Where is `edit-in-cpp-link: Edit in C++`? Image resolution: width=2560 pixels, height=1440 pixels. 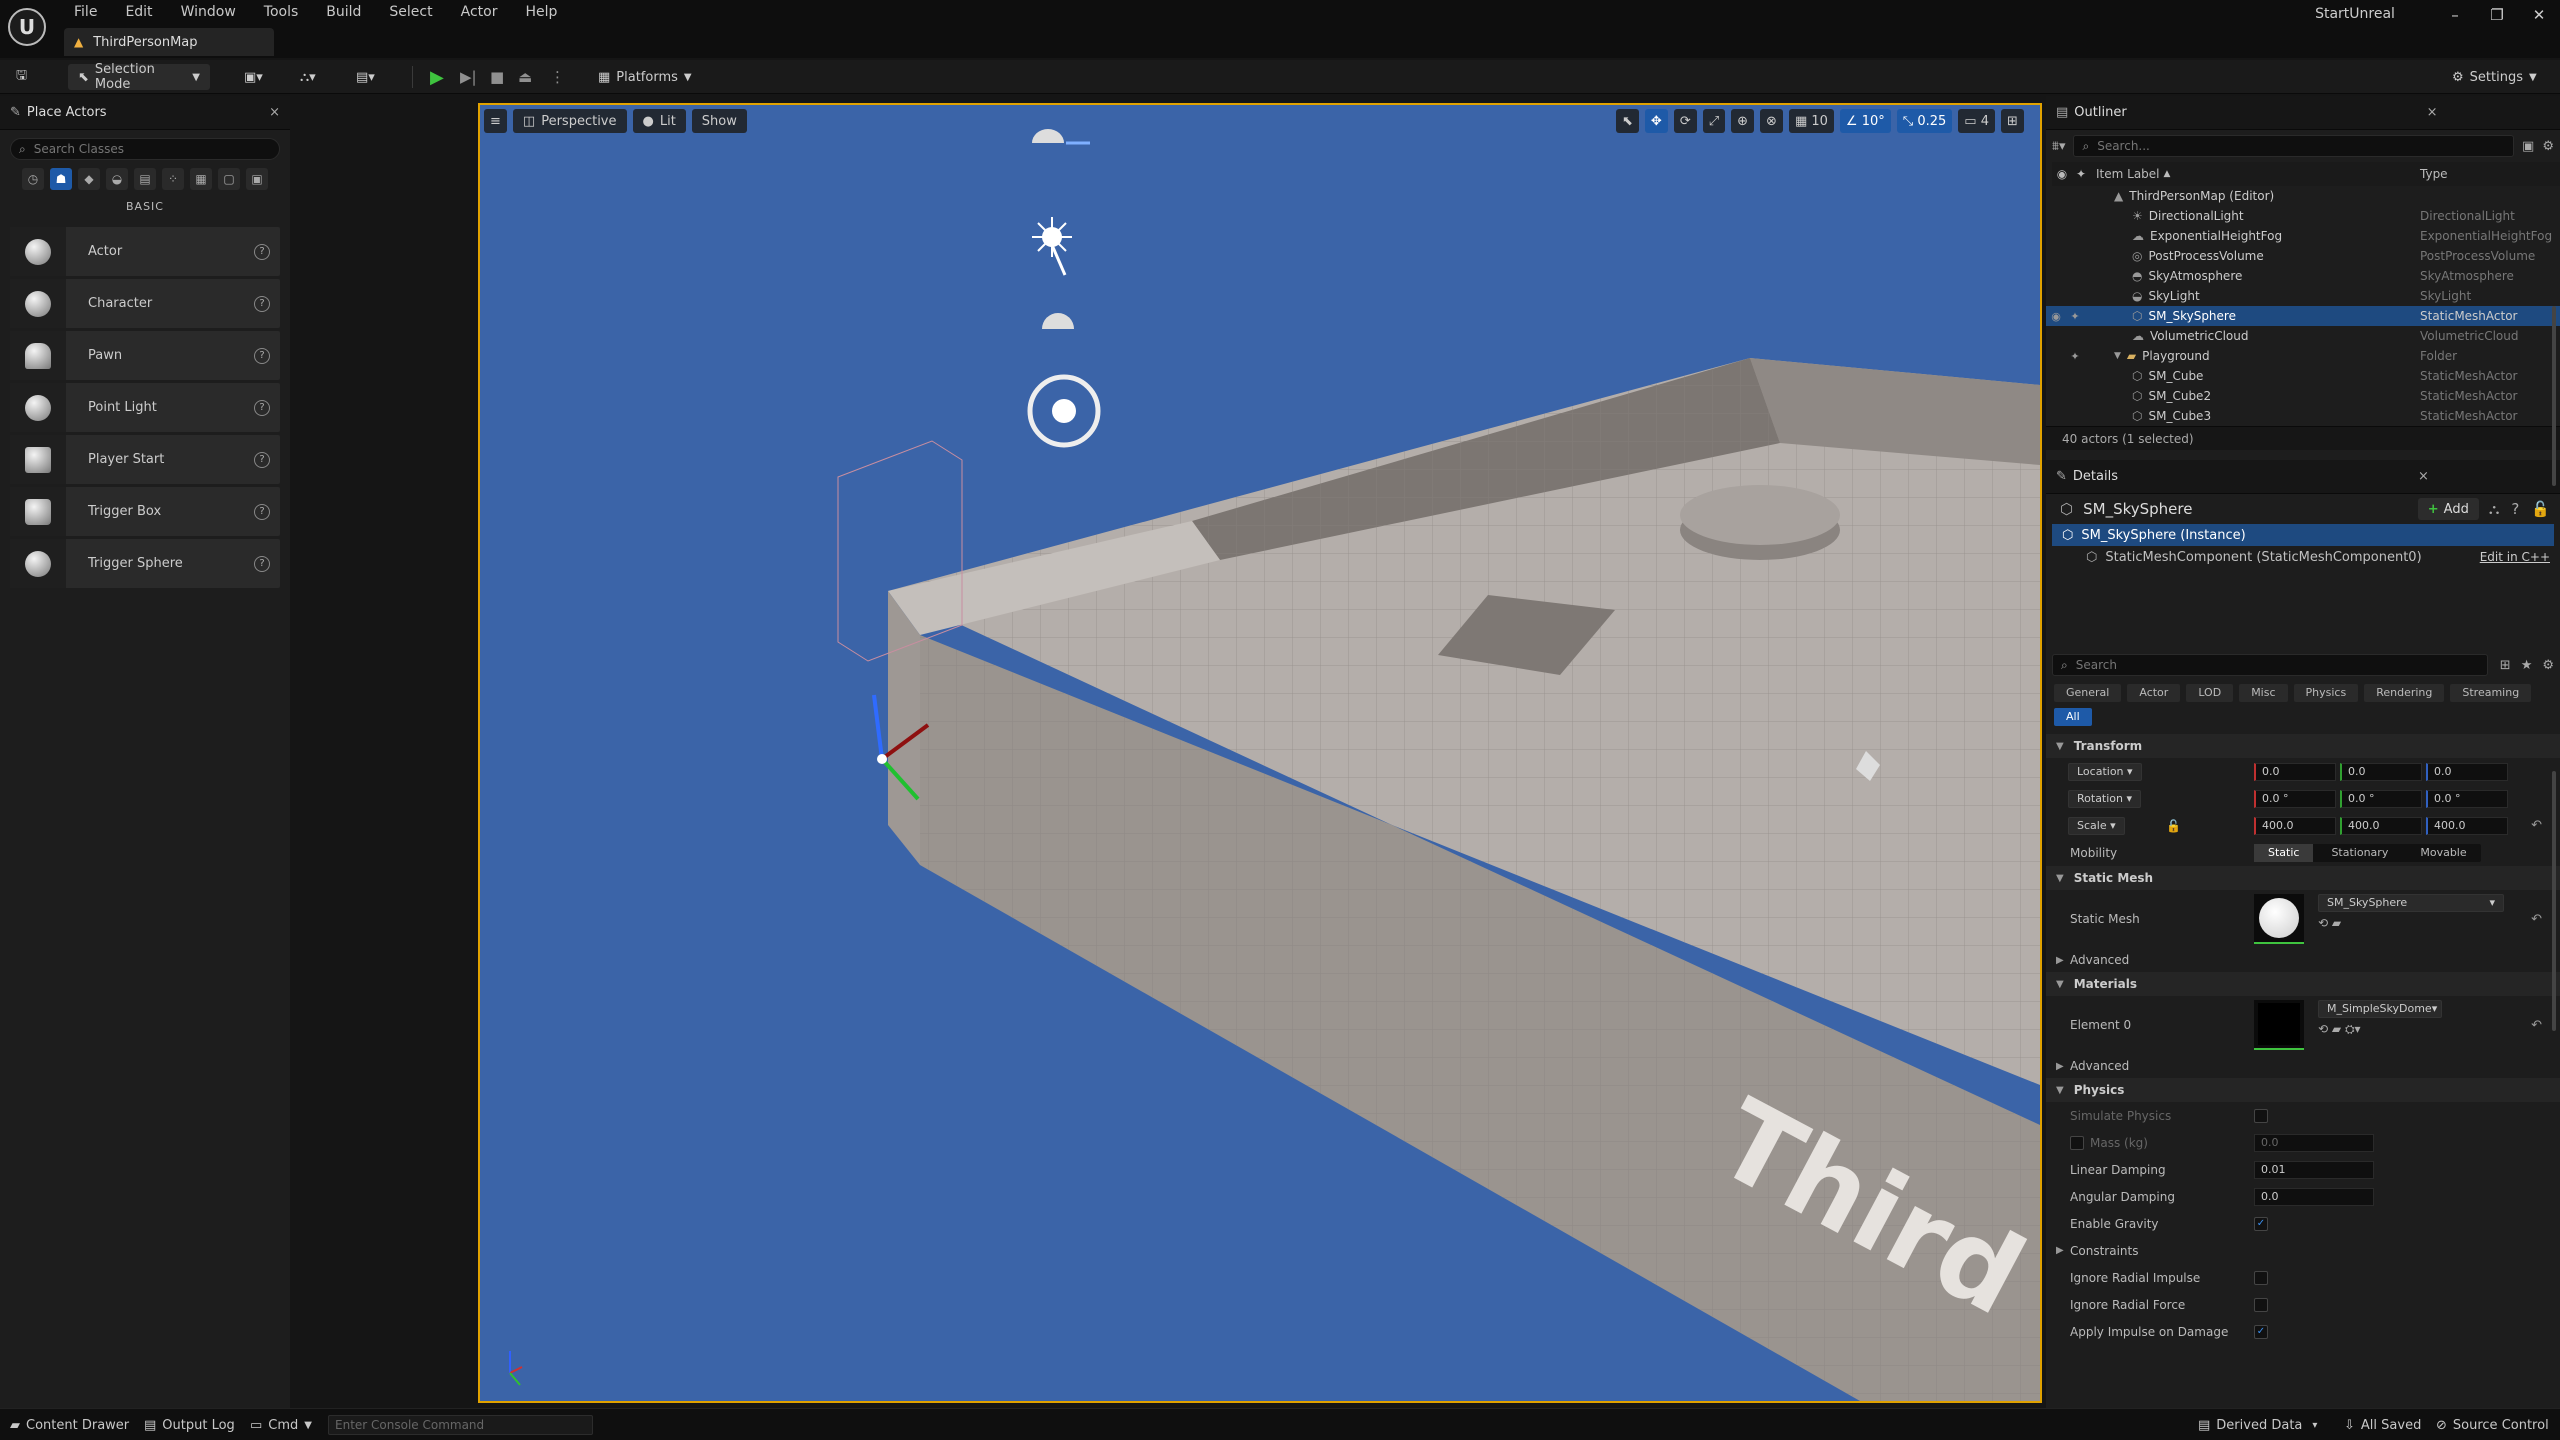 edit-in-cpp-link: Edit in C++ is located at coordinates (2515, 557).